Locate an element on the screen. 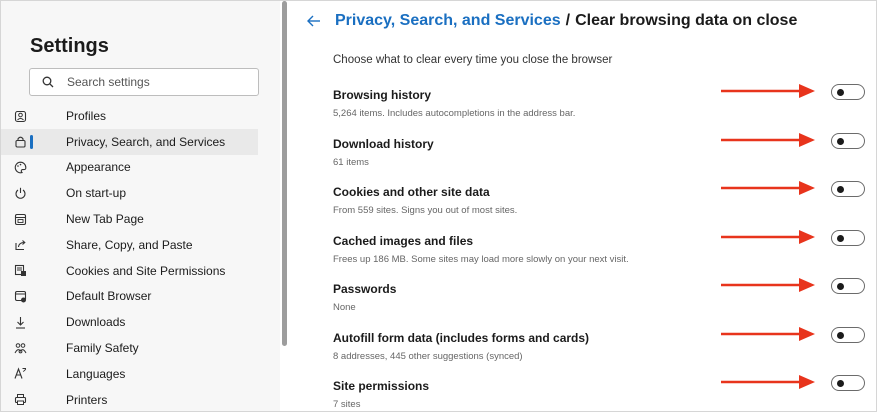 This screenshot has height=412, width=877. sidebar-item-label: On start-up is located at coordinates (96, 193).